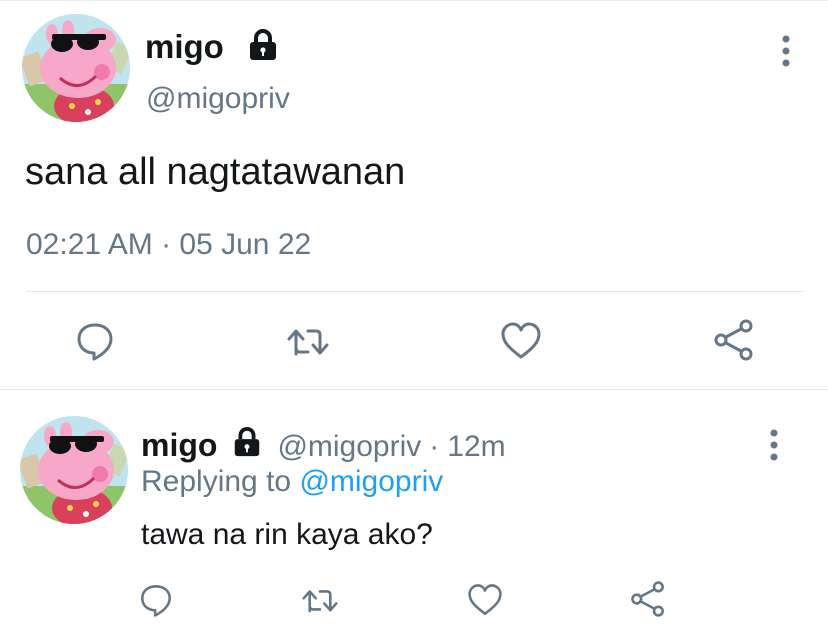 The height and width of the screenshot is (626, 828). I want to click on author-name: migo, so click(184, 46).